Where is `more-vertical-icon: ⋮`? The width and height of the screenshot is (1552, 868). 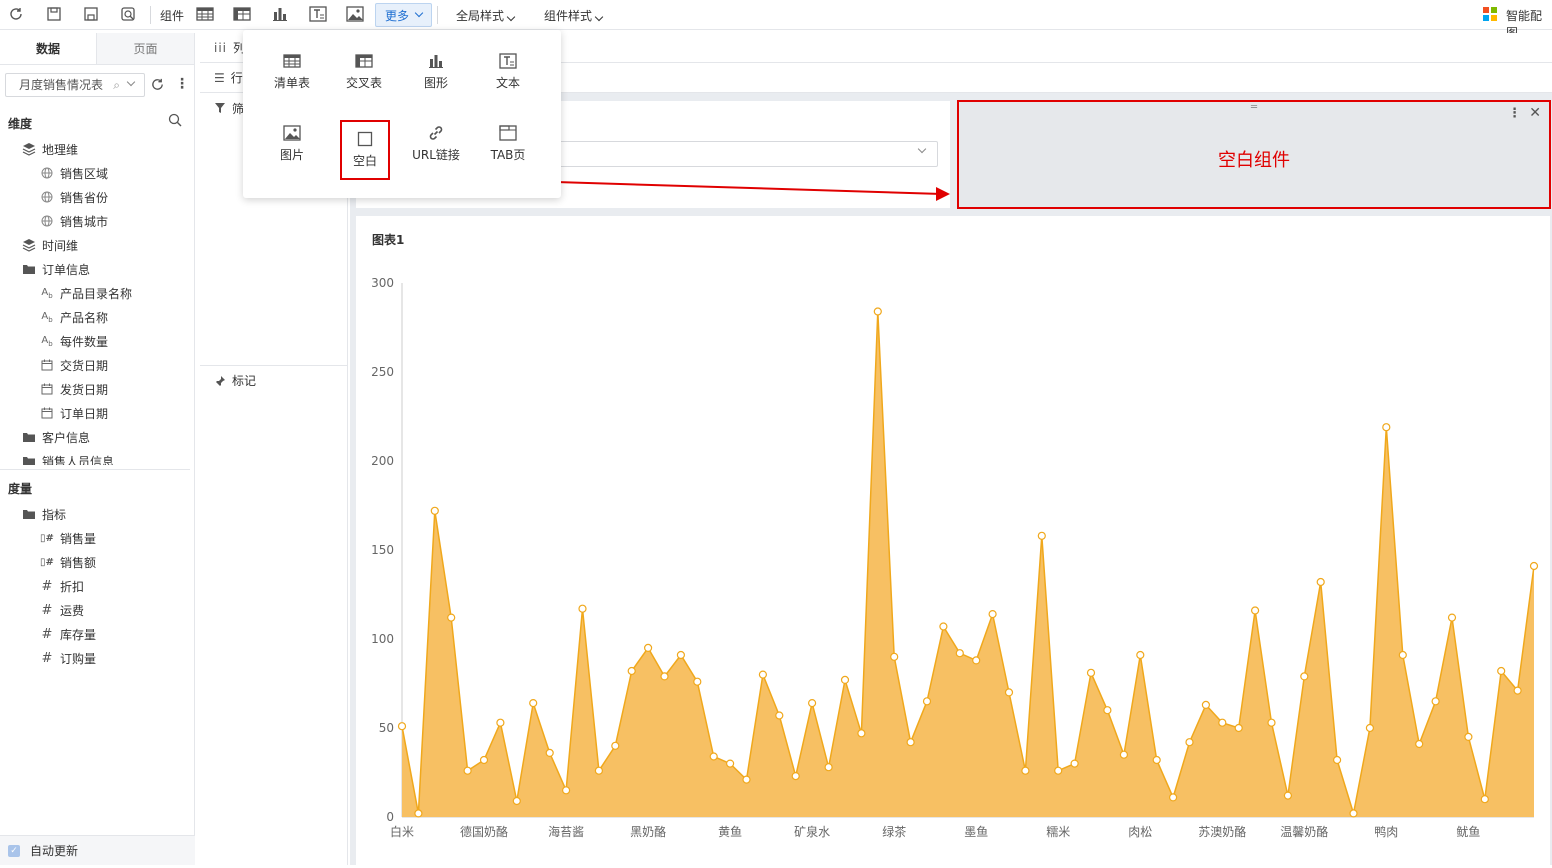
more-vertical-icon: ⋮ is located at coordinates (1514, 113).